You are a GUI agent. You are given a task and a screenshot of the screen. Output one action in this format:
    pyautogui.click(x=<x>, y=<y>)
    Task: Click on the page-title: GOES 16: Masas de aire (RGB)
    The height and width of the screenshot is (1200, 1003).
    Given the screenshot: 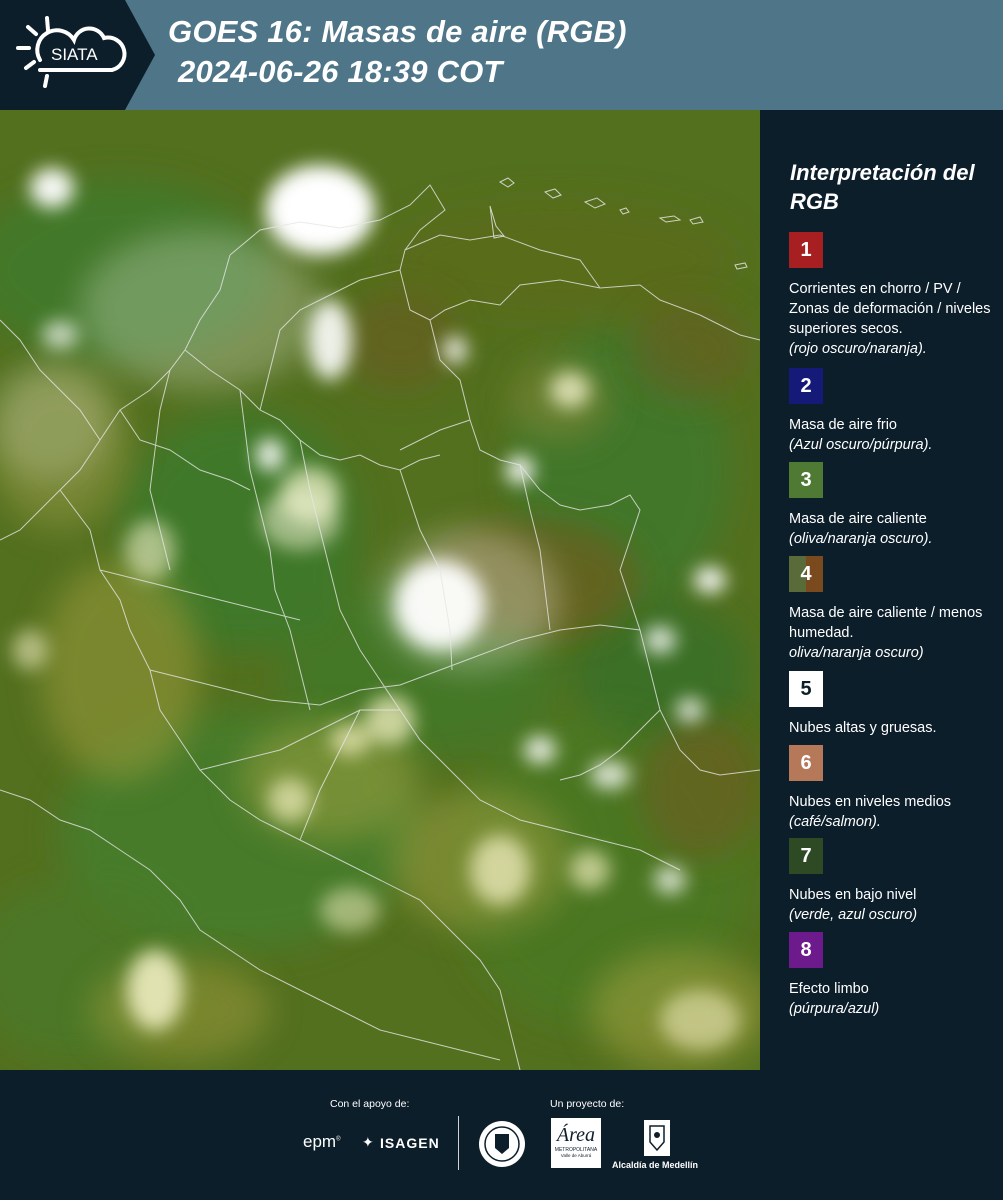 What is the action you would take?
    pyautogui.click(x=397, y=31)
    